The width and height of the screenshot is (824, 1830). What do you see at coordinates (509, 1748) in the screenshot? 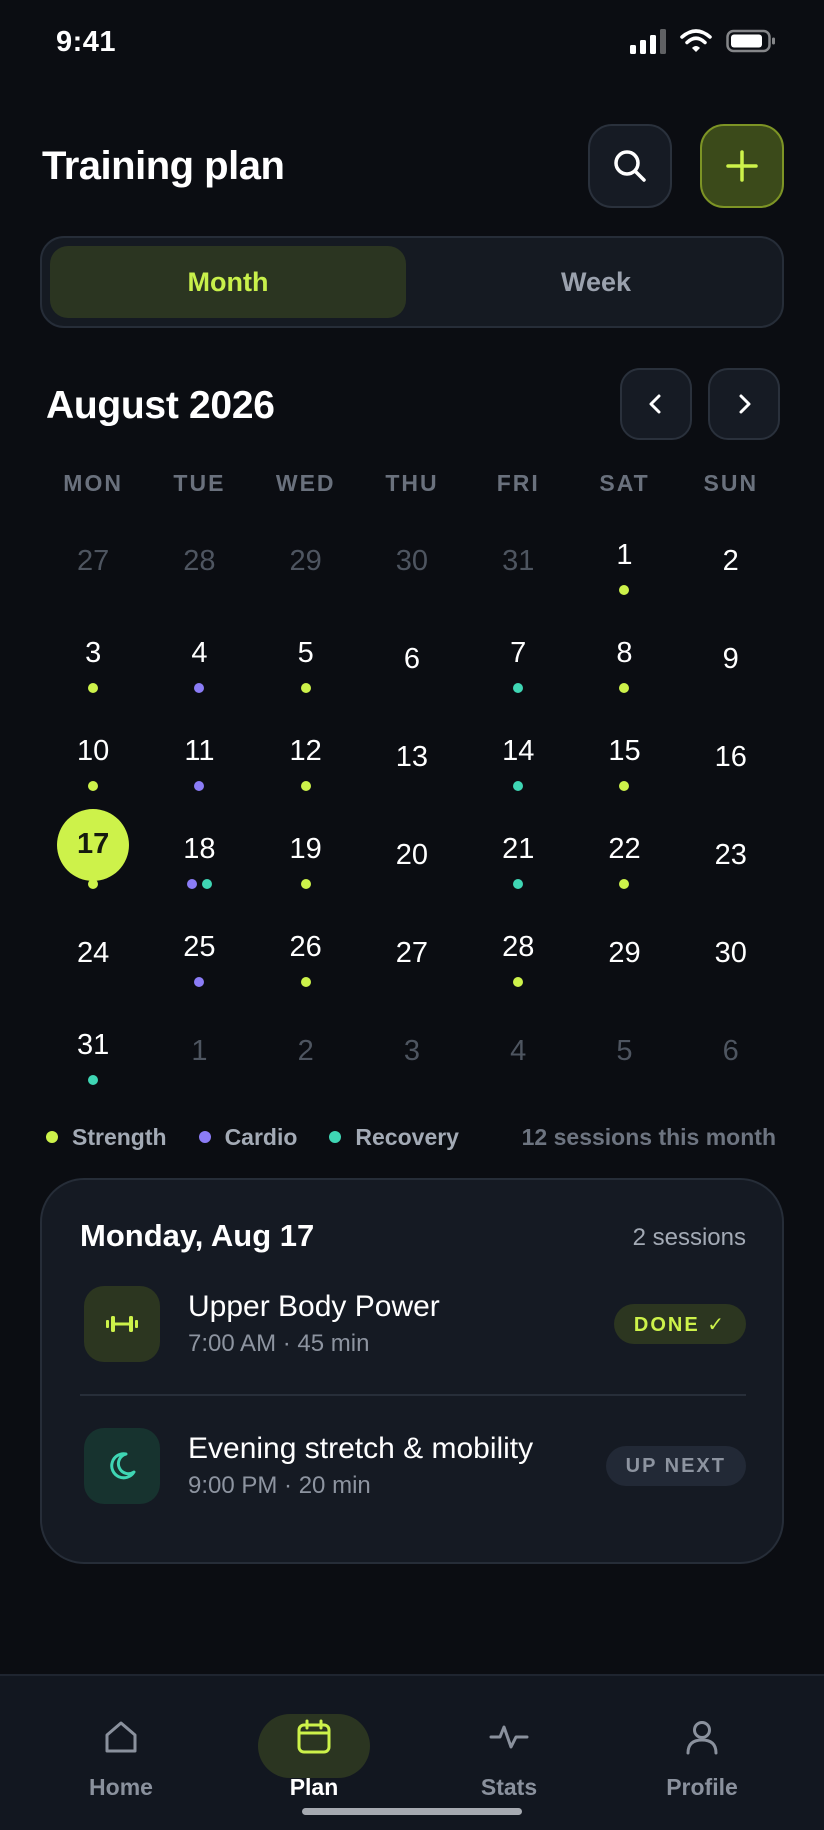
I see `tab-stats: Stats` at bounding box center [509, 1748].